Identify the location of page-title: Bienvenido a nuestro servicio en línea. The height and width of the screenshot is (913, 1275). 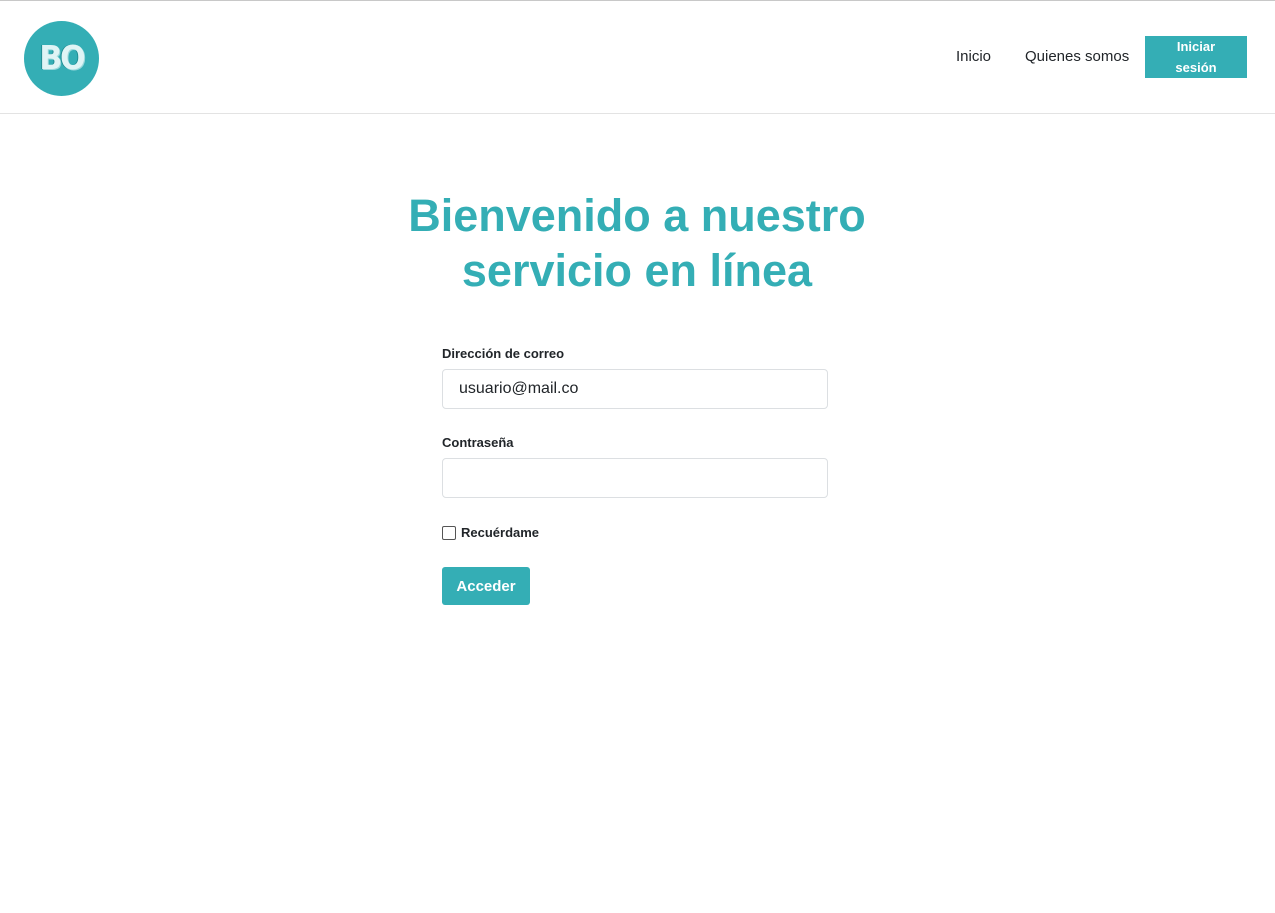
(637, 243).